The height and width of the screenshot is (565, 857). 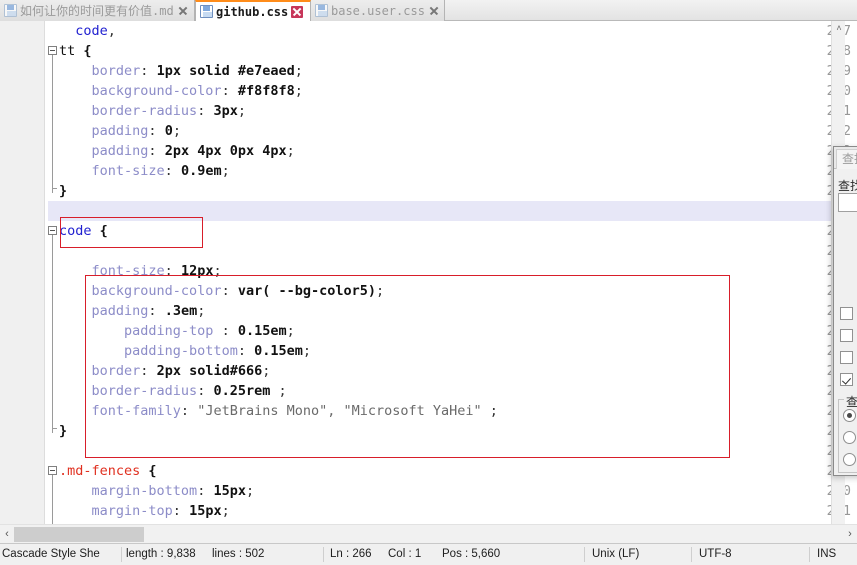 I want to click on tab-label: github.css, so click(x=252, y=11).